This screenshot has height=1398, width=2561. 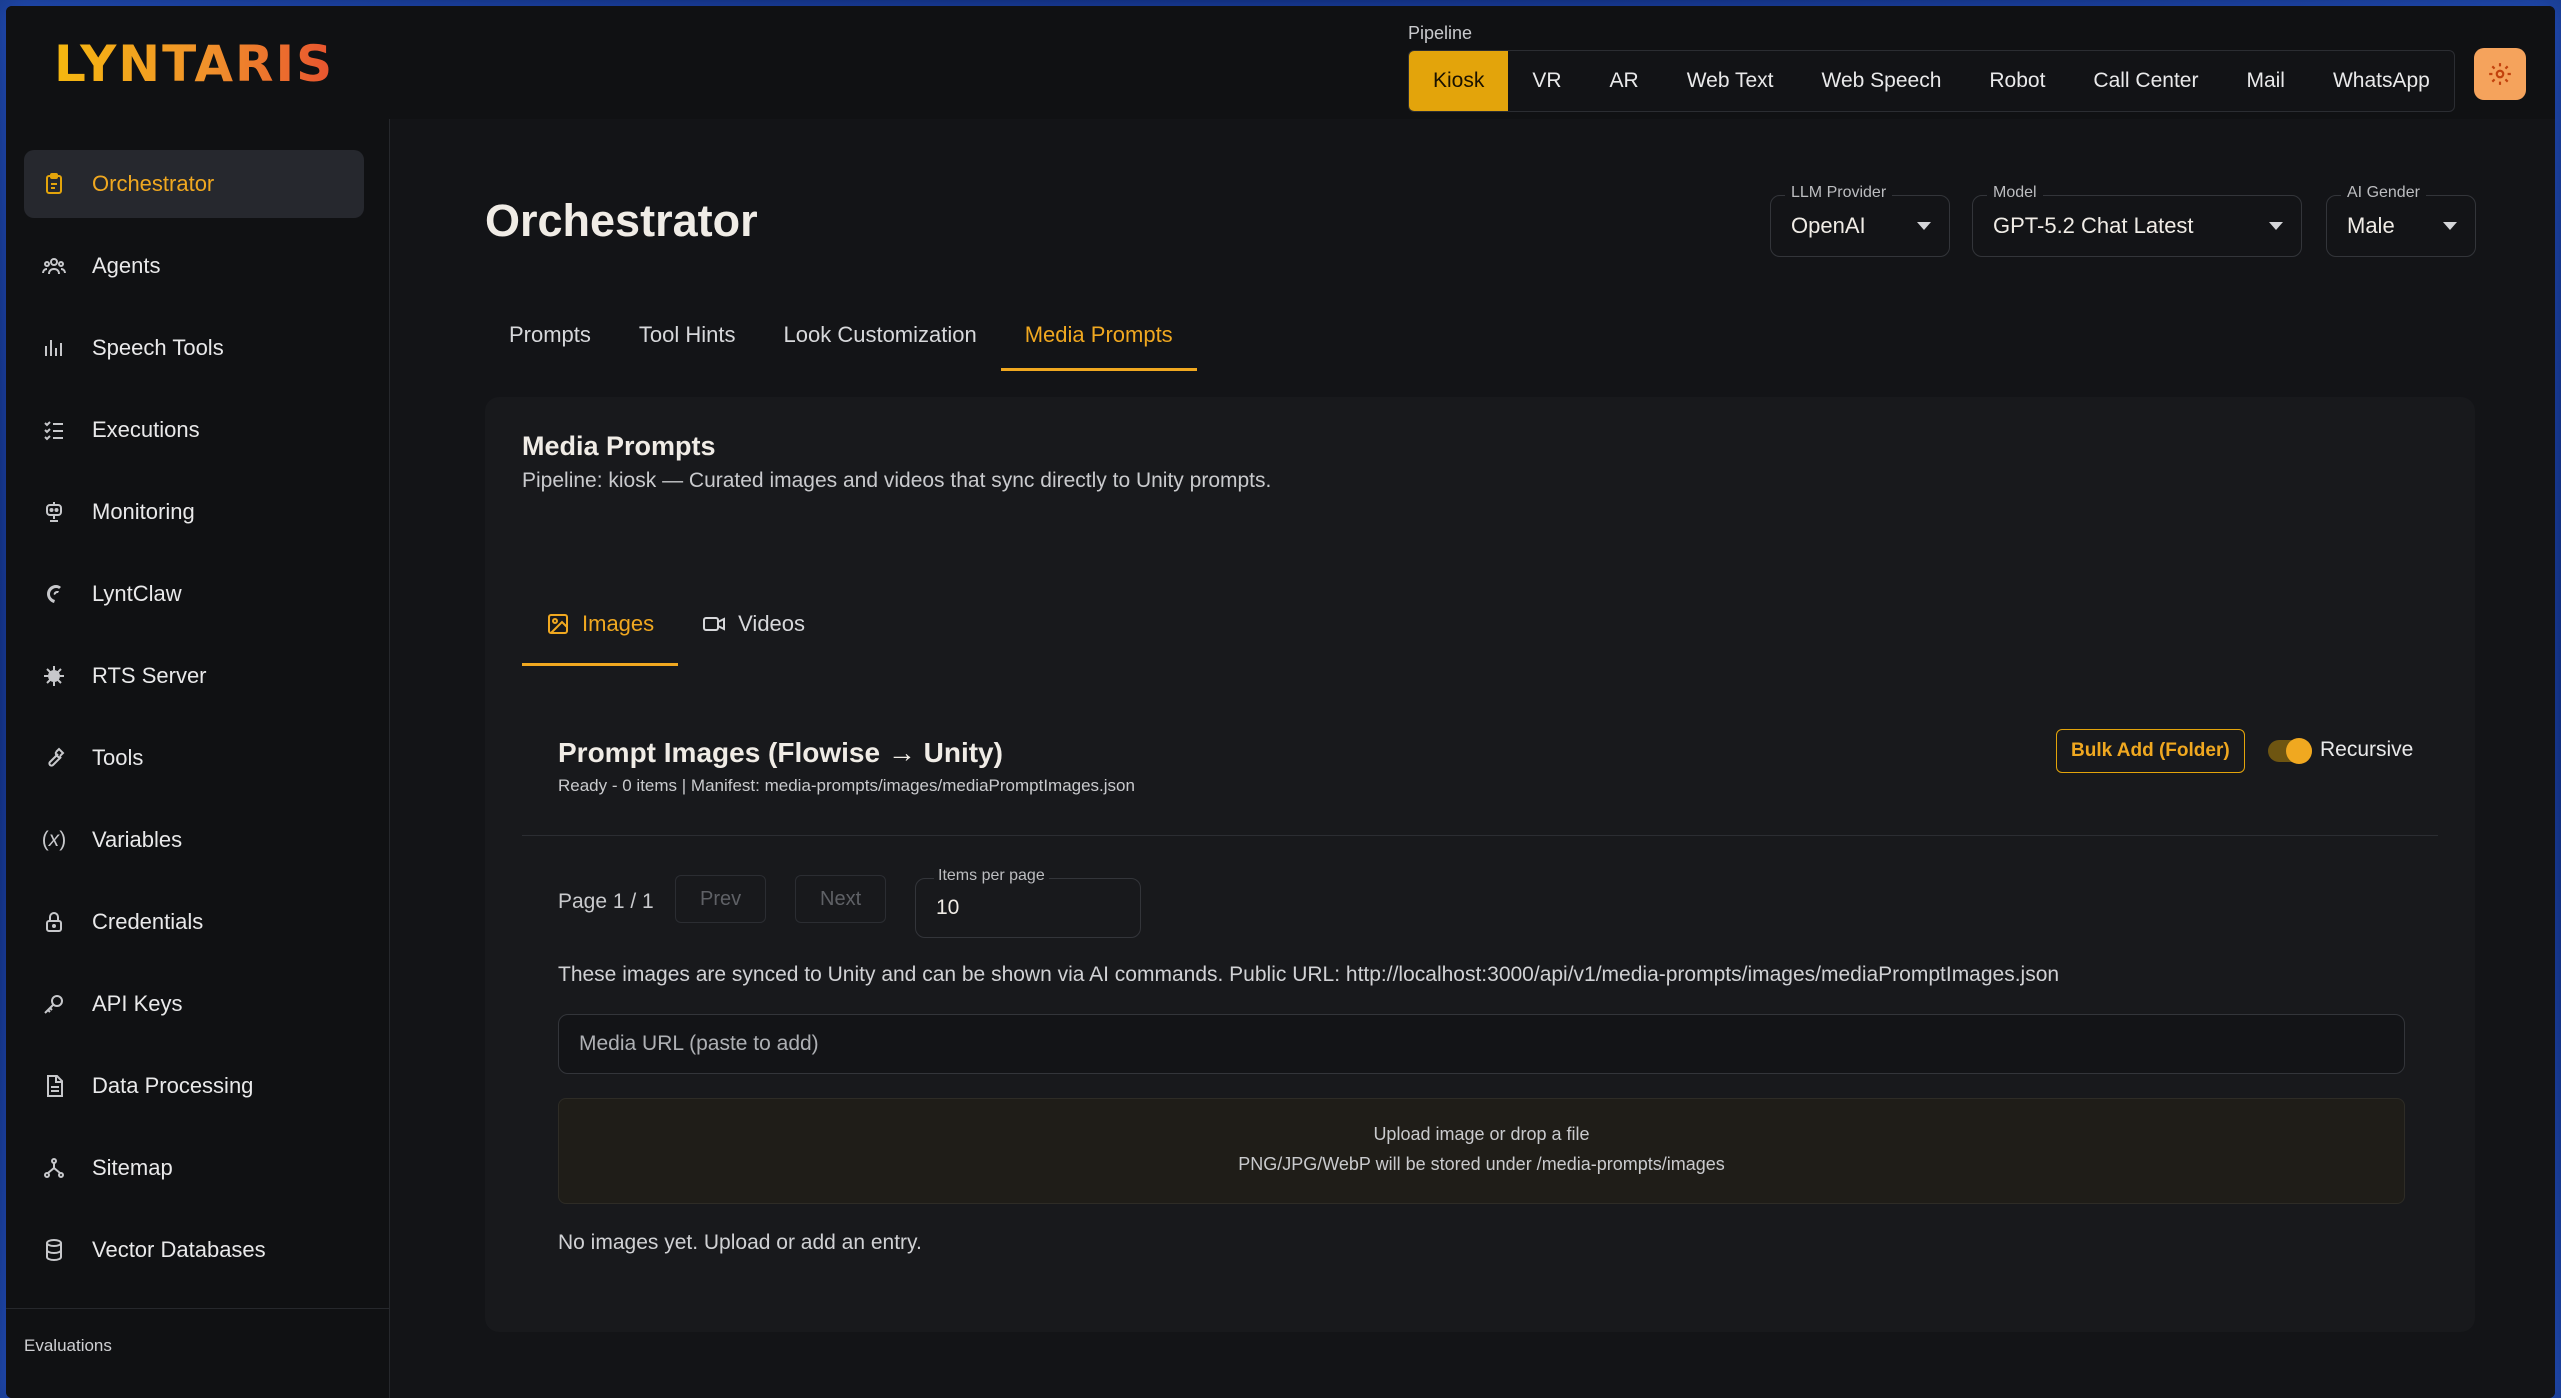 I want to click on subtab-images: Images, so click(x=600, y=624).